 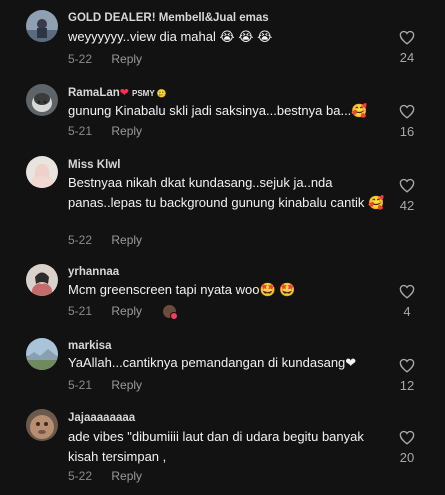 What do you see at coordinates (168, 18) in the screenshot?
I see `comment-username: GOLD DEALER! Membell&Jual emas` at bounding box center [168, 18].